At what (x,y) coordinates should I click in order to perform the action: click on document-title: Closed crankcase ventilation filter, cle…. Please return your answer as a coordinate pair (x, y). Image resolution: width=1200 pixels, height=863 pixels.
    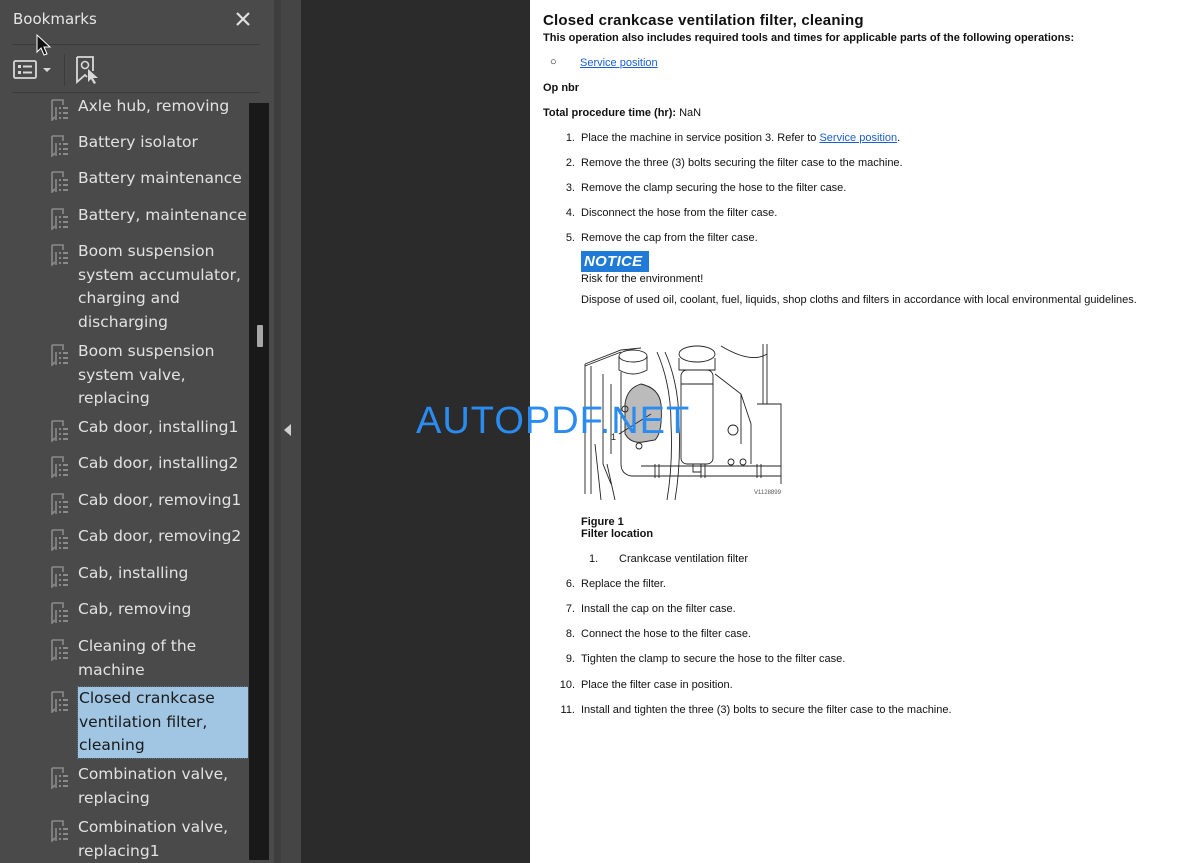
    Looking at the image, I should click on (703, 20).